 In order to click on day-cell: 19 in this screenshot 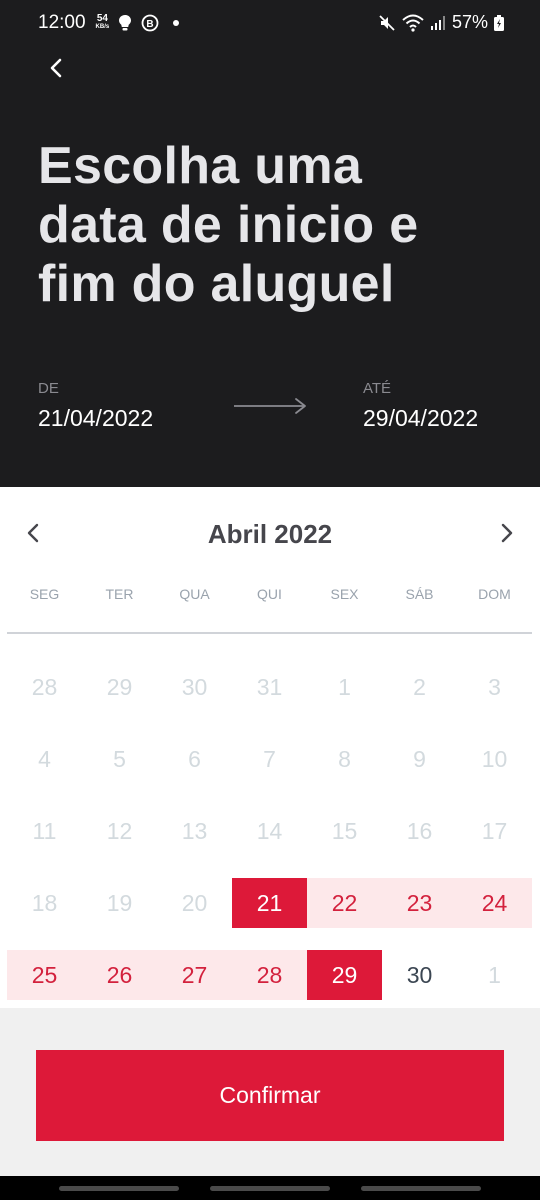, I will do `click(119, 903)`.